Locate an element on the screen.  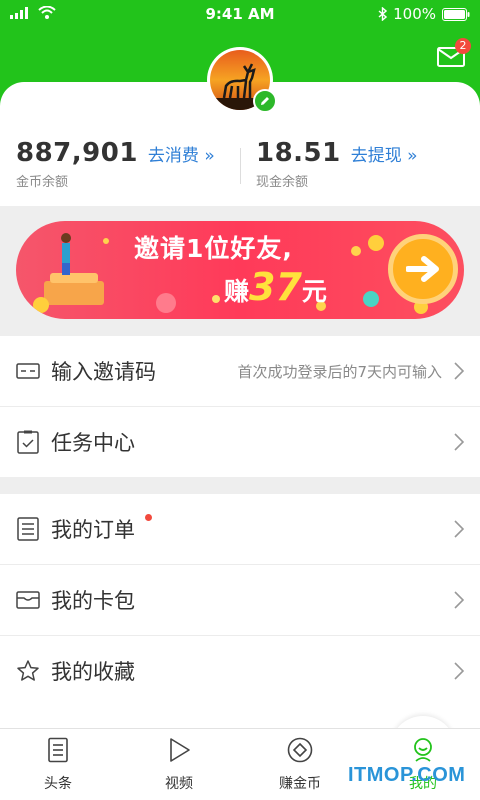
cash-balance: 18.51 去提现 » 现金余额 is located at coordinates (337, 164).